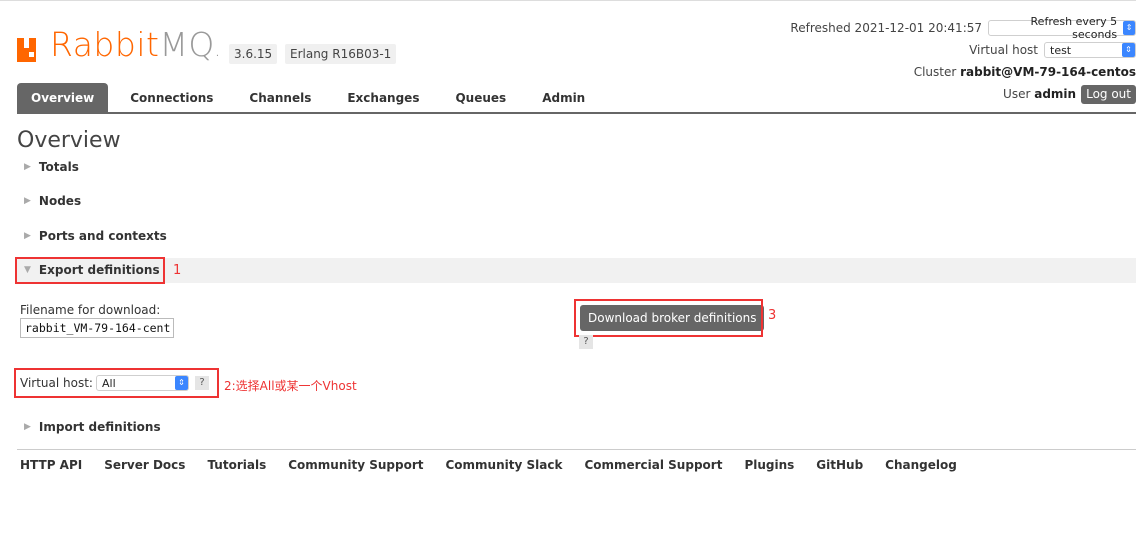 This screenshot has height=533, width=1136. What do you see at coordinates (1055, 94) in the screenshot?
I see `user-name: admin` at bounding box center [1055, 94].